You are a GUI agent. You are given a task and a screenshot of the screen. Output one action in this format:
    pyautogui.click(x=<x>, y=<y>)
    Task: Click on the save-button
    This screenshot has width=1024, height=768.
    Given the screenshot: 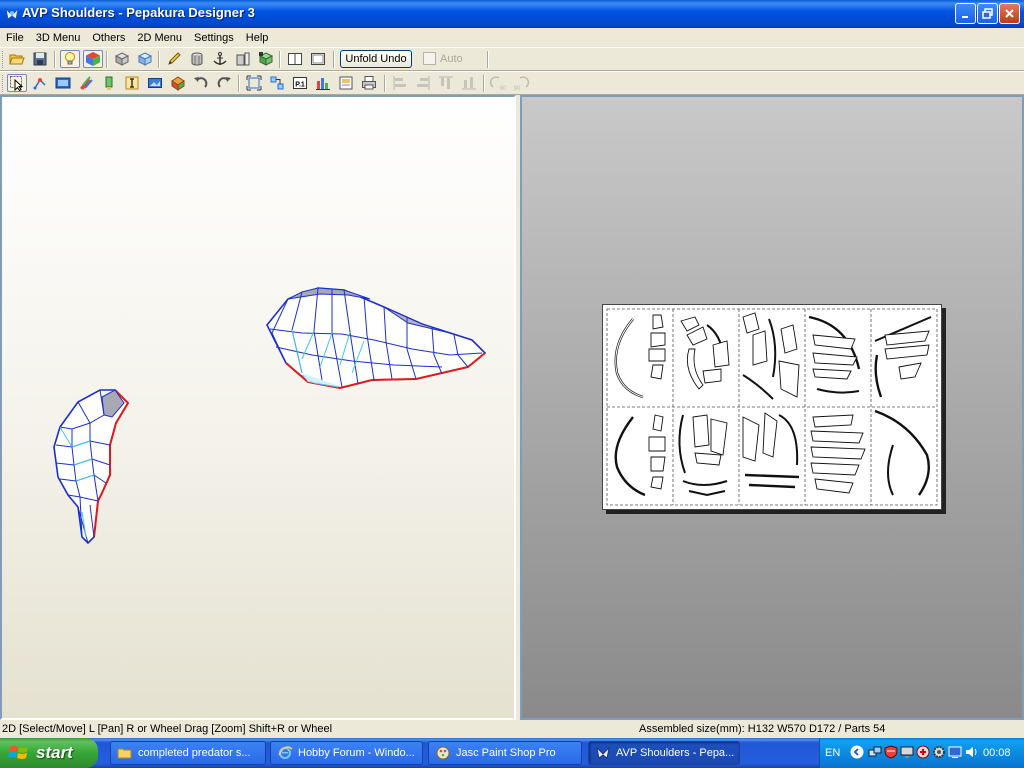 What is the action you would take?
    pyautogui.click(x=40, y=59)
    